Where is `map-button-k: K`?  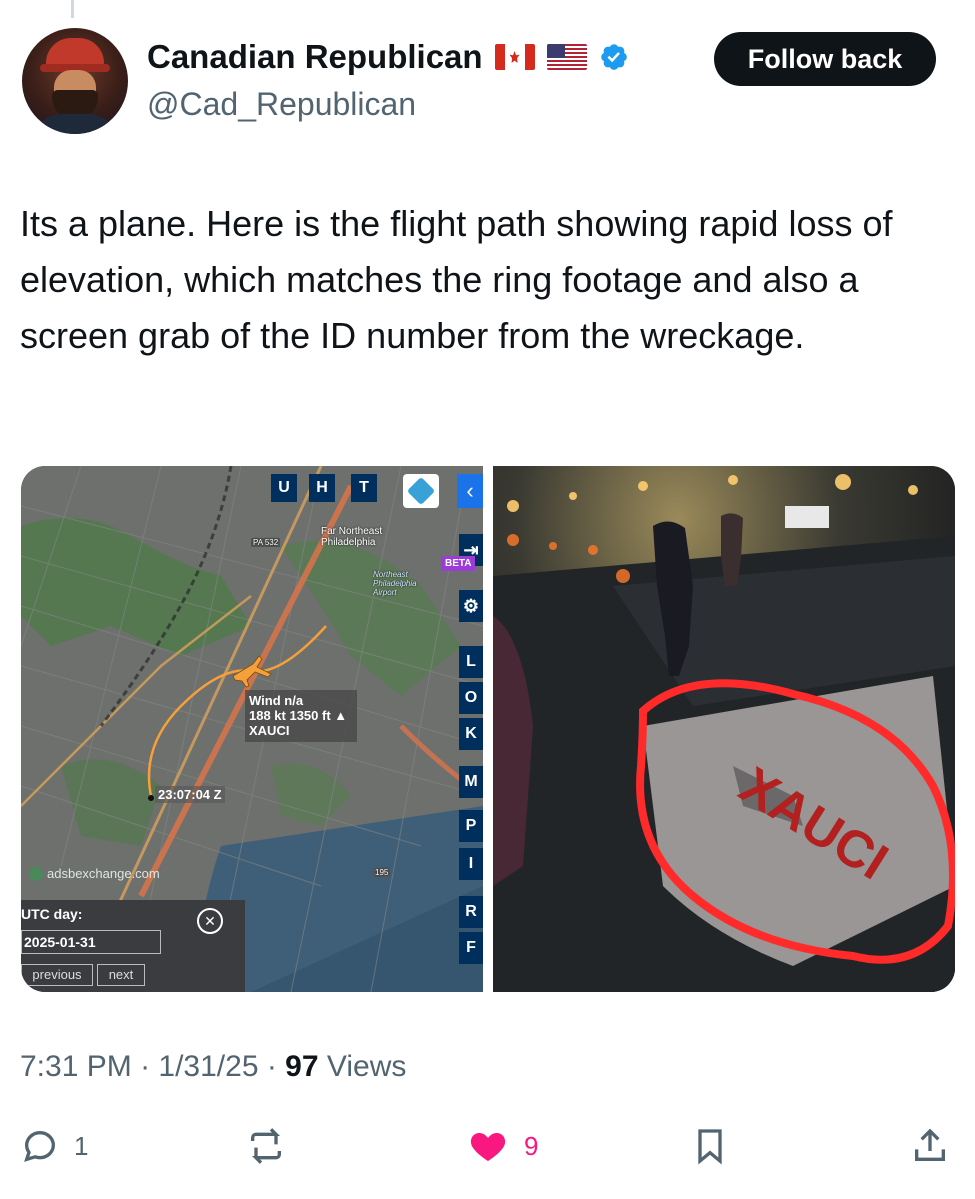
map-button-k: K is located at coordinates (471, 734).